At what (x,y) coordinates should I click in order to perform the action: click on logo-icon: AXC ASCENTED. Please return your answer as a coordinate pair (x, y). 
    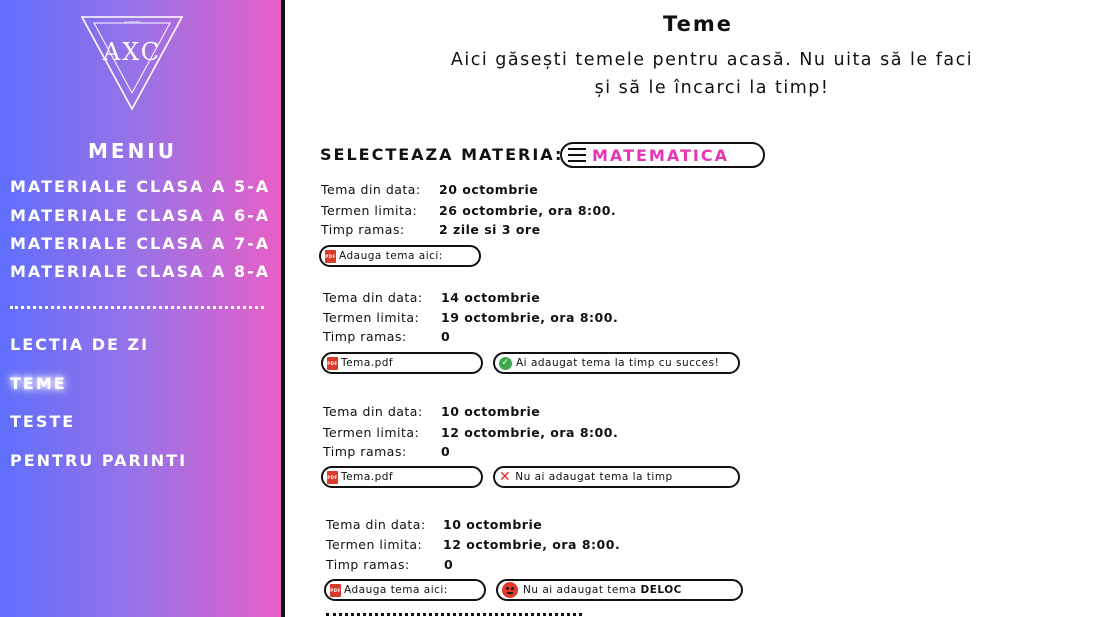
    Looking at the image, I should click on (132, 63).